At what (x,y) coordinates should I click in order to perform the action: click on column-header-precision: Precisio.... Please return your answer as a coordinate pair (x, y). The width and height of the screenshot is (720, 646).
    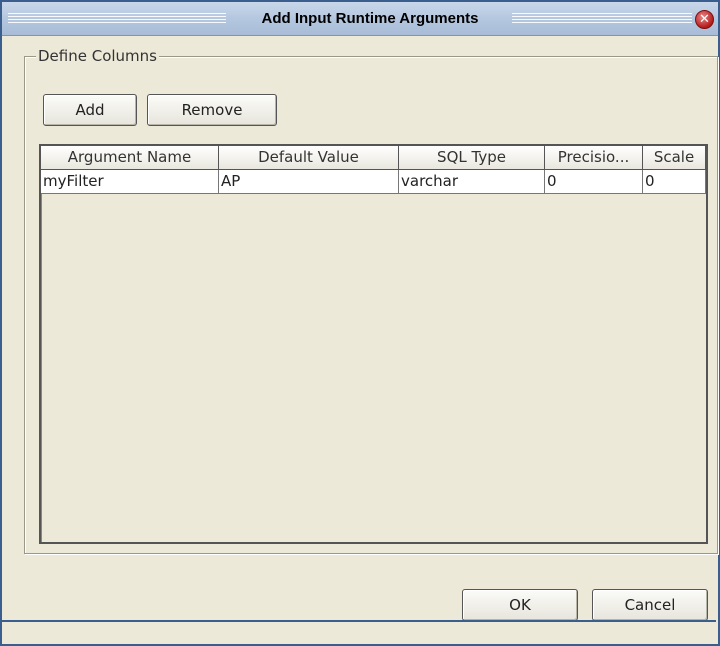
    Looking at the image, I should click on (594, 158).